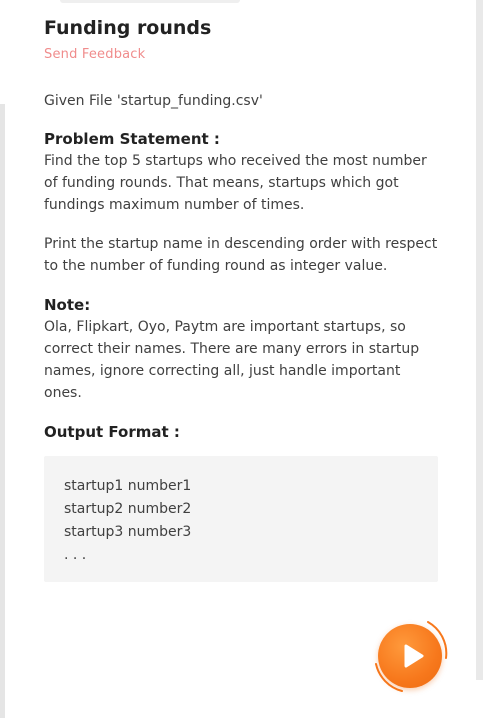 The width and height of the screenshot is (483, 718). I want to click on send-feedback-link: Send Feedback, so click(94, 55).